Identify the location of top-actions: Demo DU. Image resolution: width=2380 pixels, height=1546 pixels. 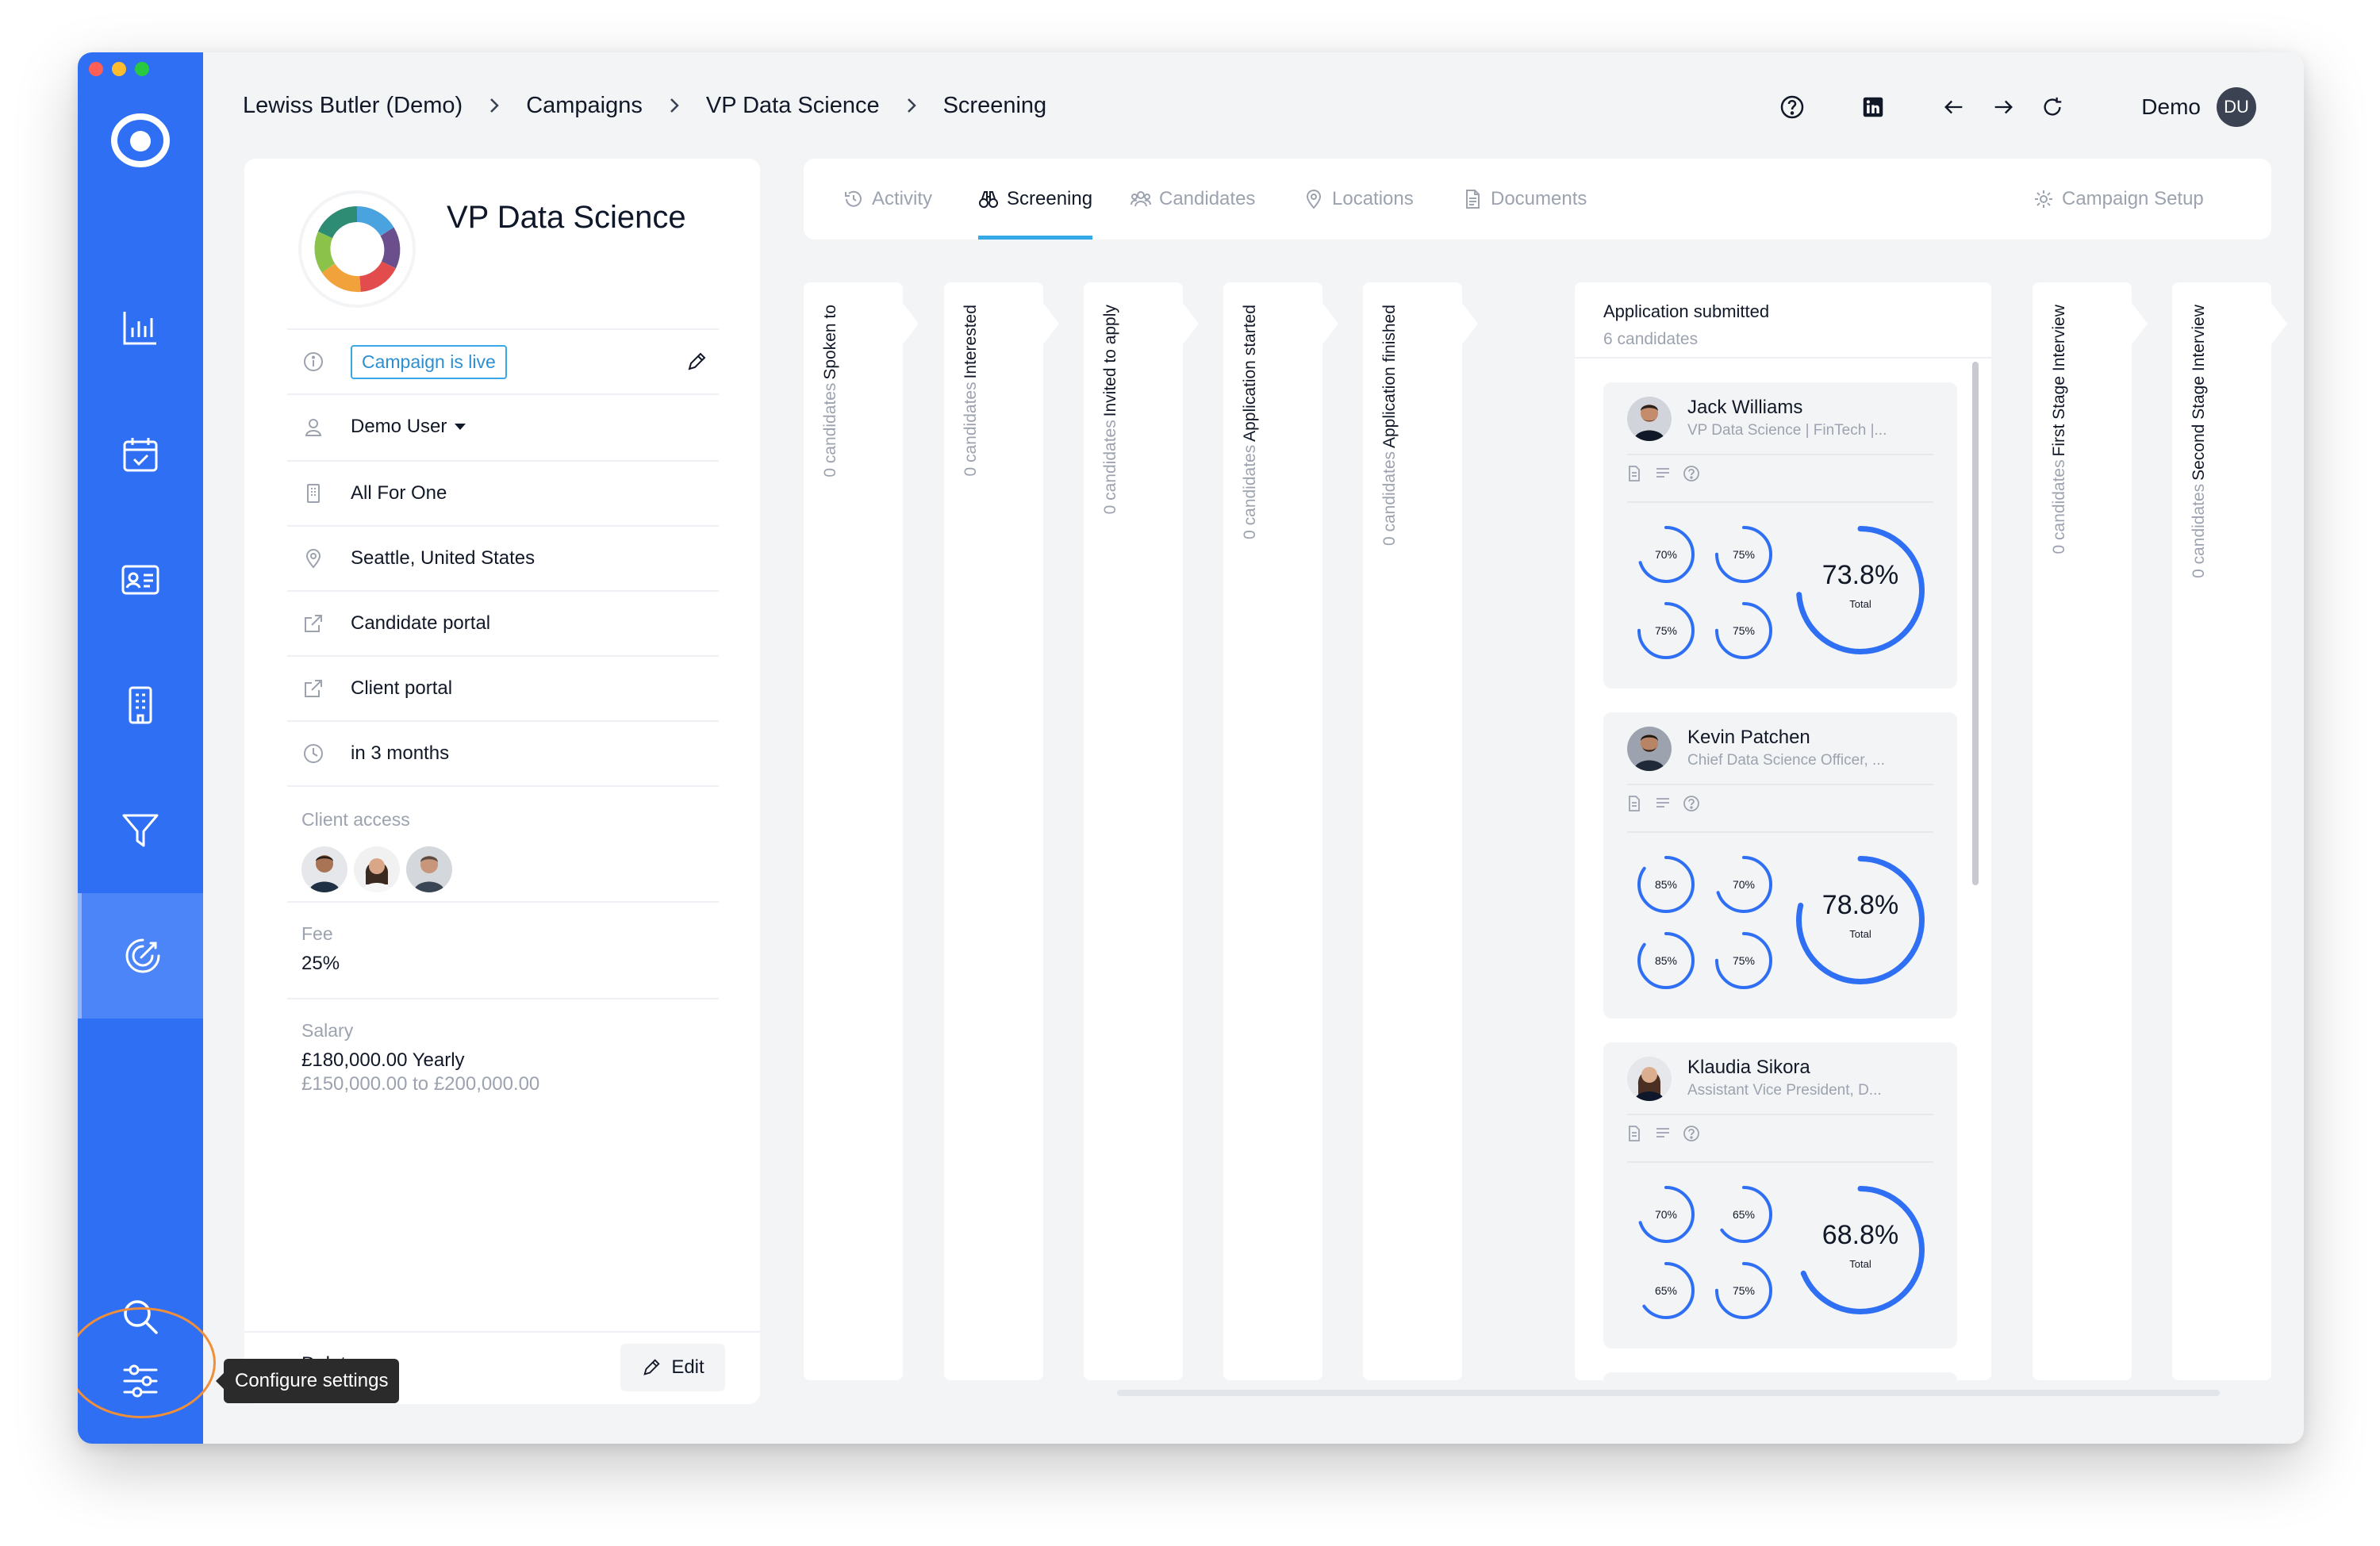
(2007, 107).